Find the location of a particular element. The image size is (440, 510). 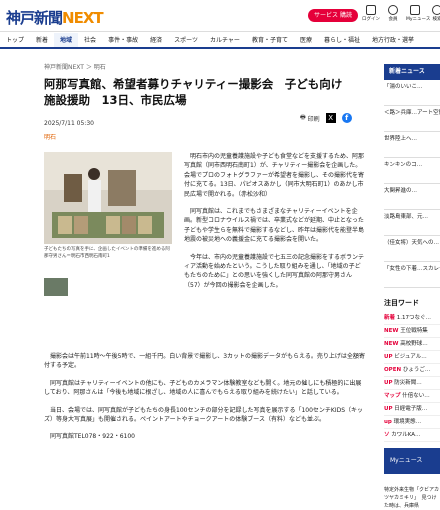

nav-item: 医療 is located at coordinates (306, 40).